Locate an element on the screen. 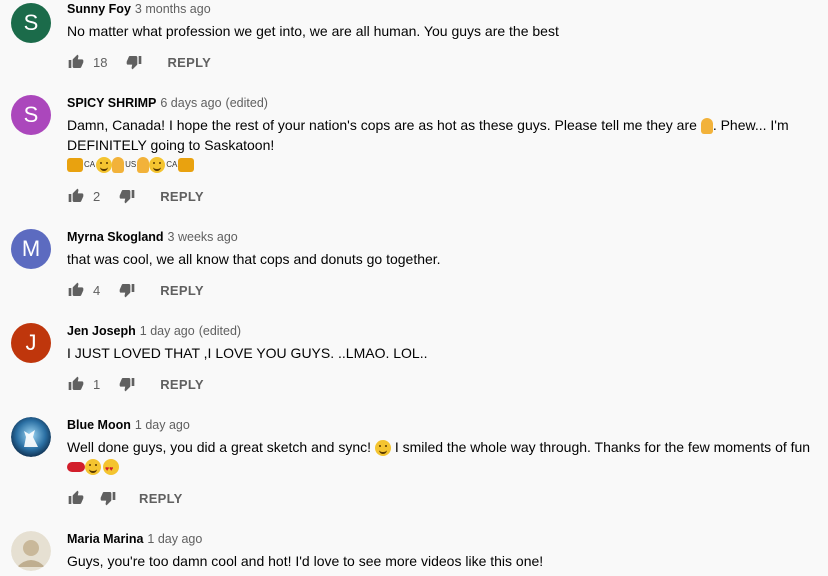 The height and width of the screenshot is (576, 828). like-count: 18 is located at coordinates (100, 62).